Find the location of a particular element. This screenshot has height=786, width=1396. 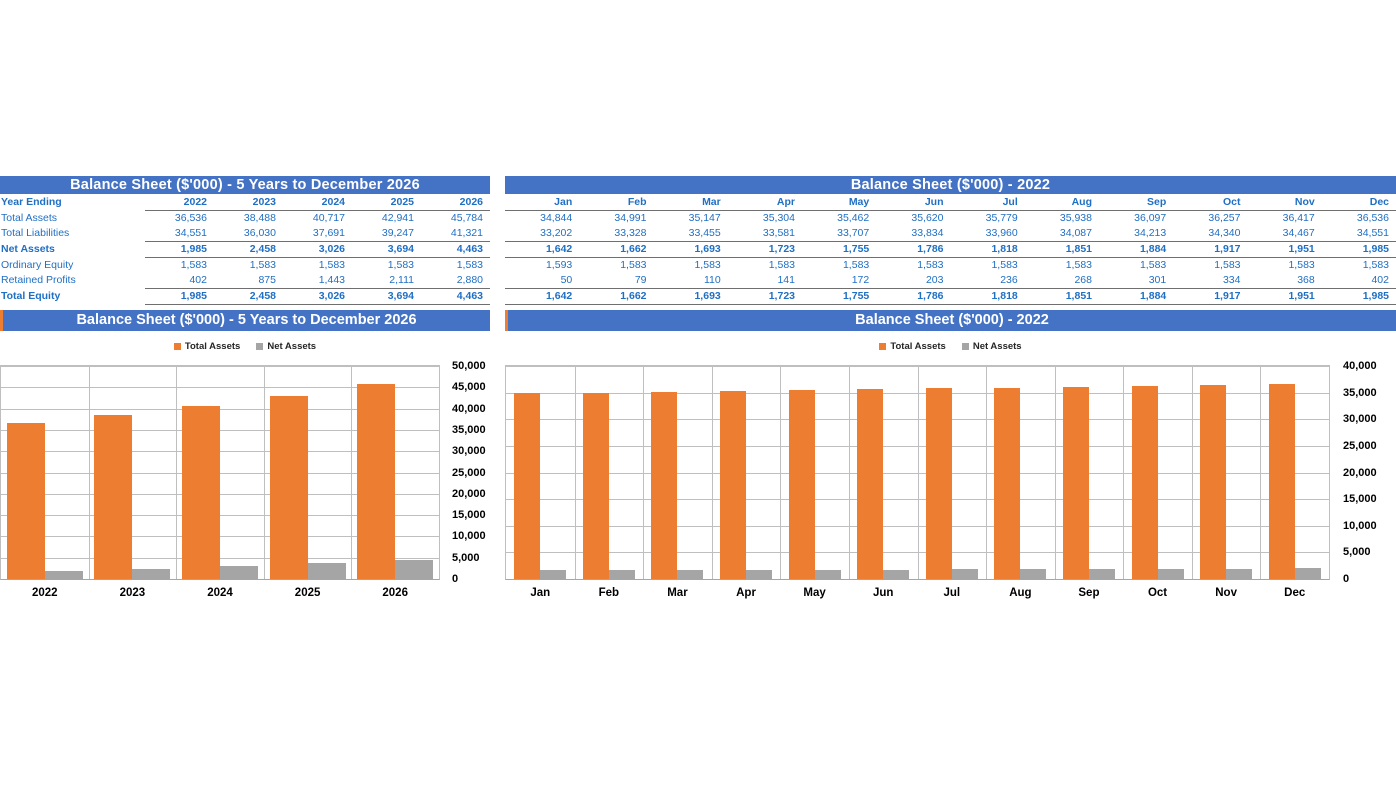

plot-area is located at coordinates (220, 472).